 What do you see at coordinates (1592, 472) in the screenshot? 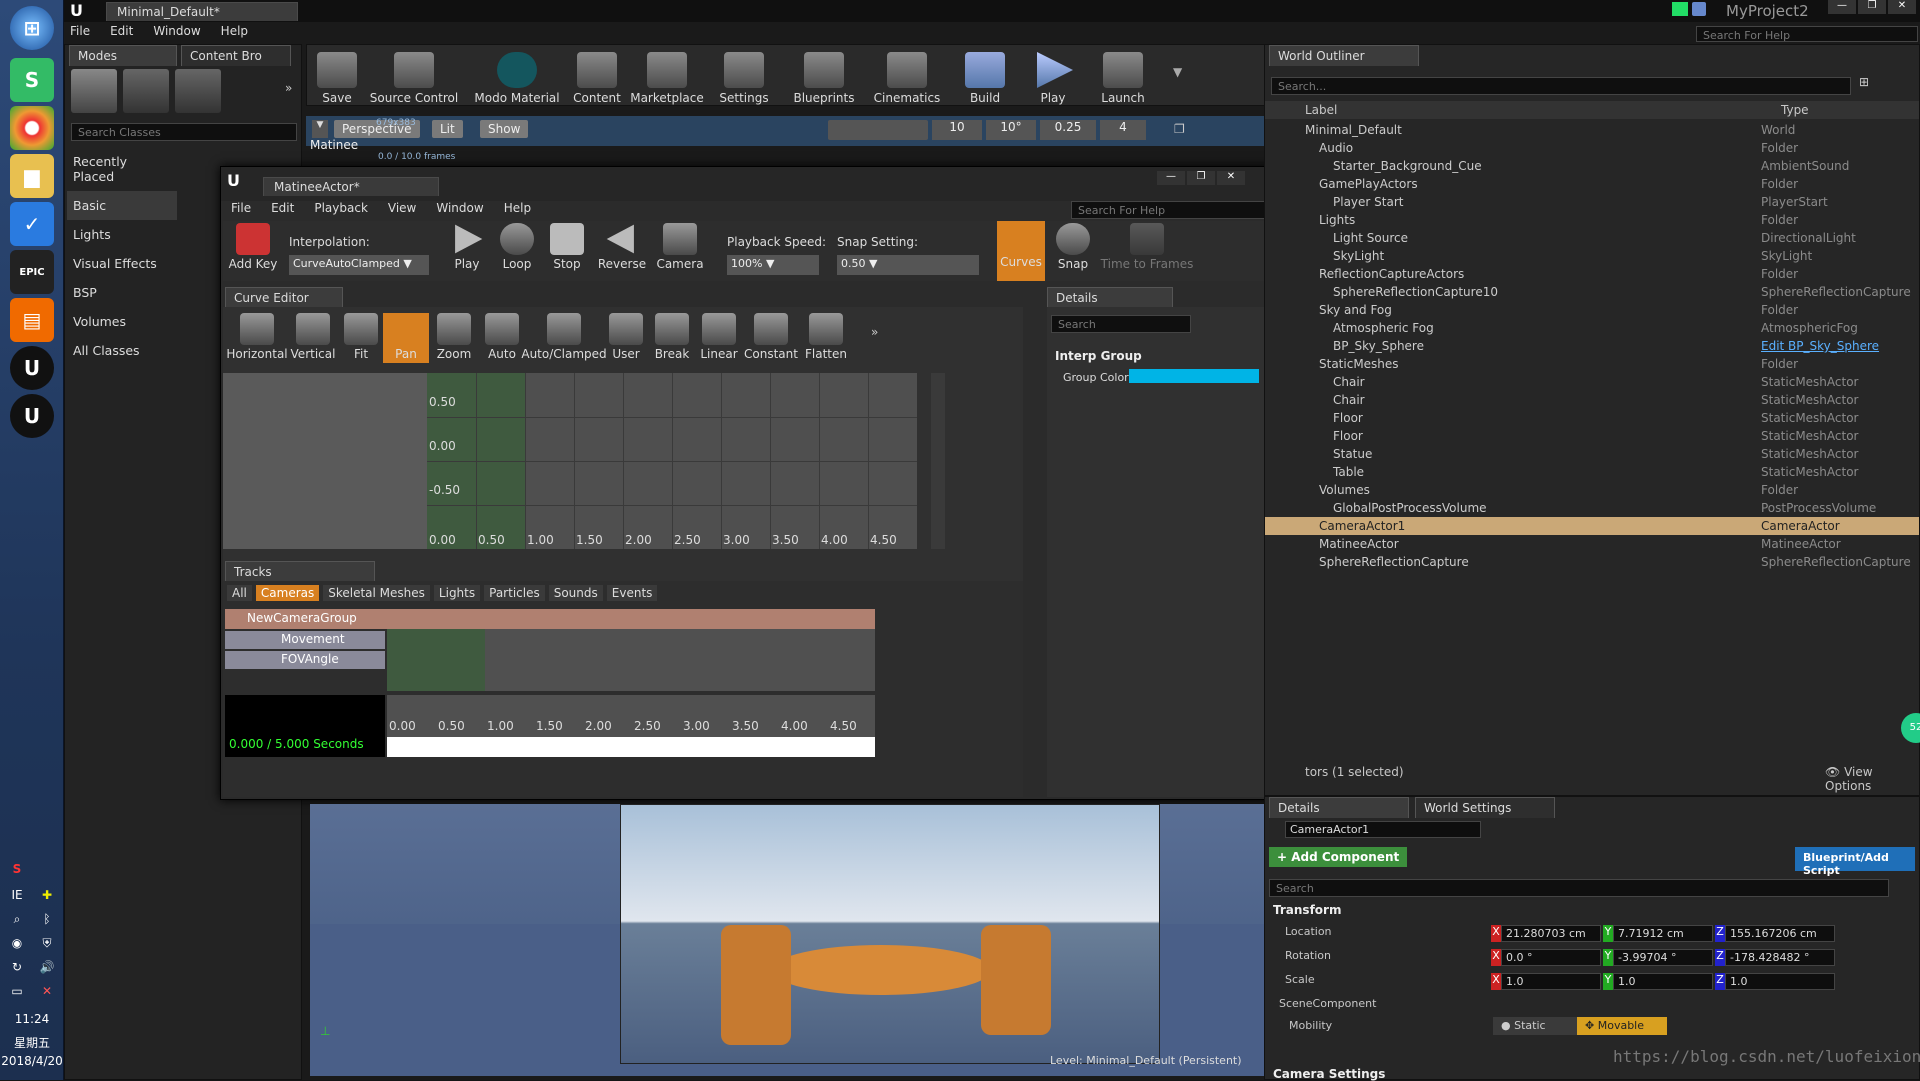
I see `outliner-row: Table StaticMeshActor` at bounding box center [1592, 472].